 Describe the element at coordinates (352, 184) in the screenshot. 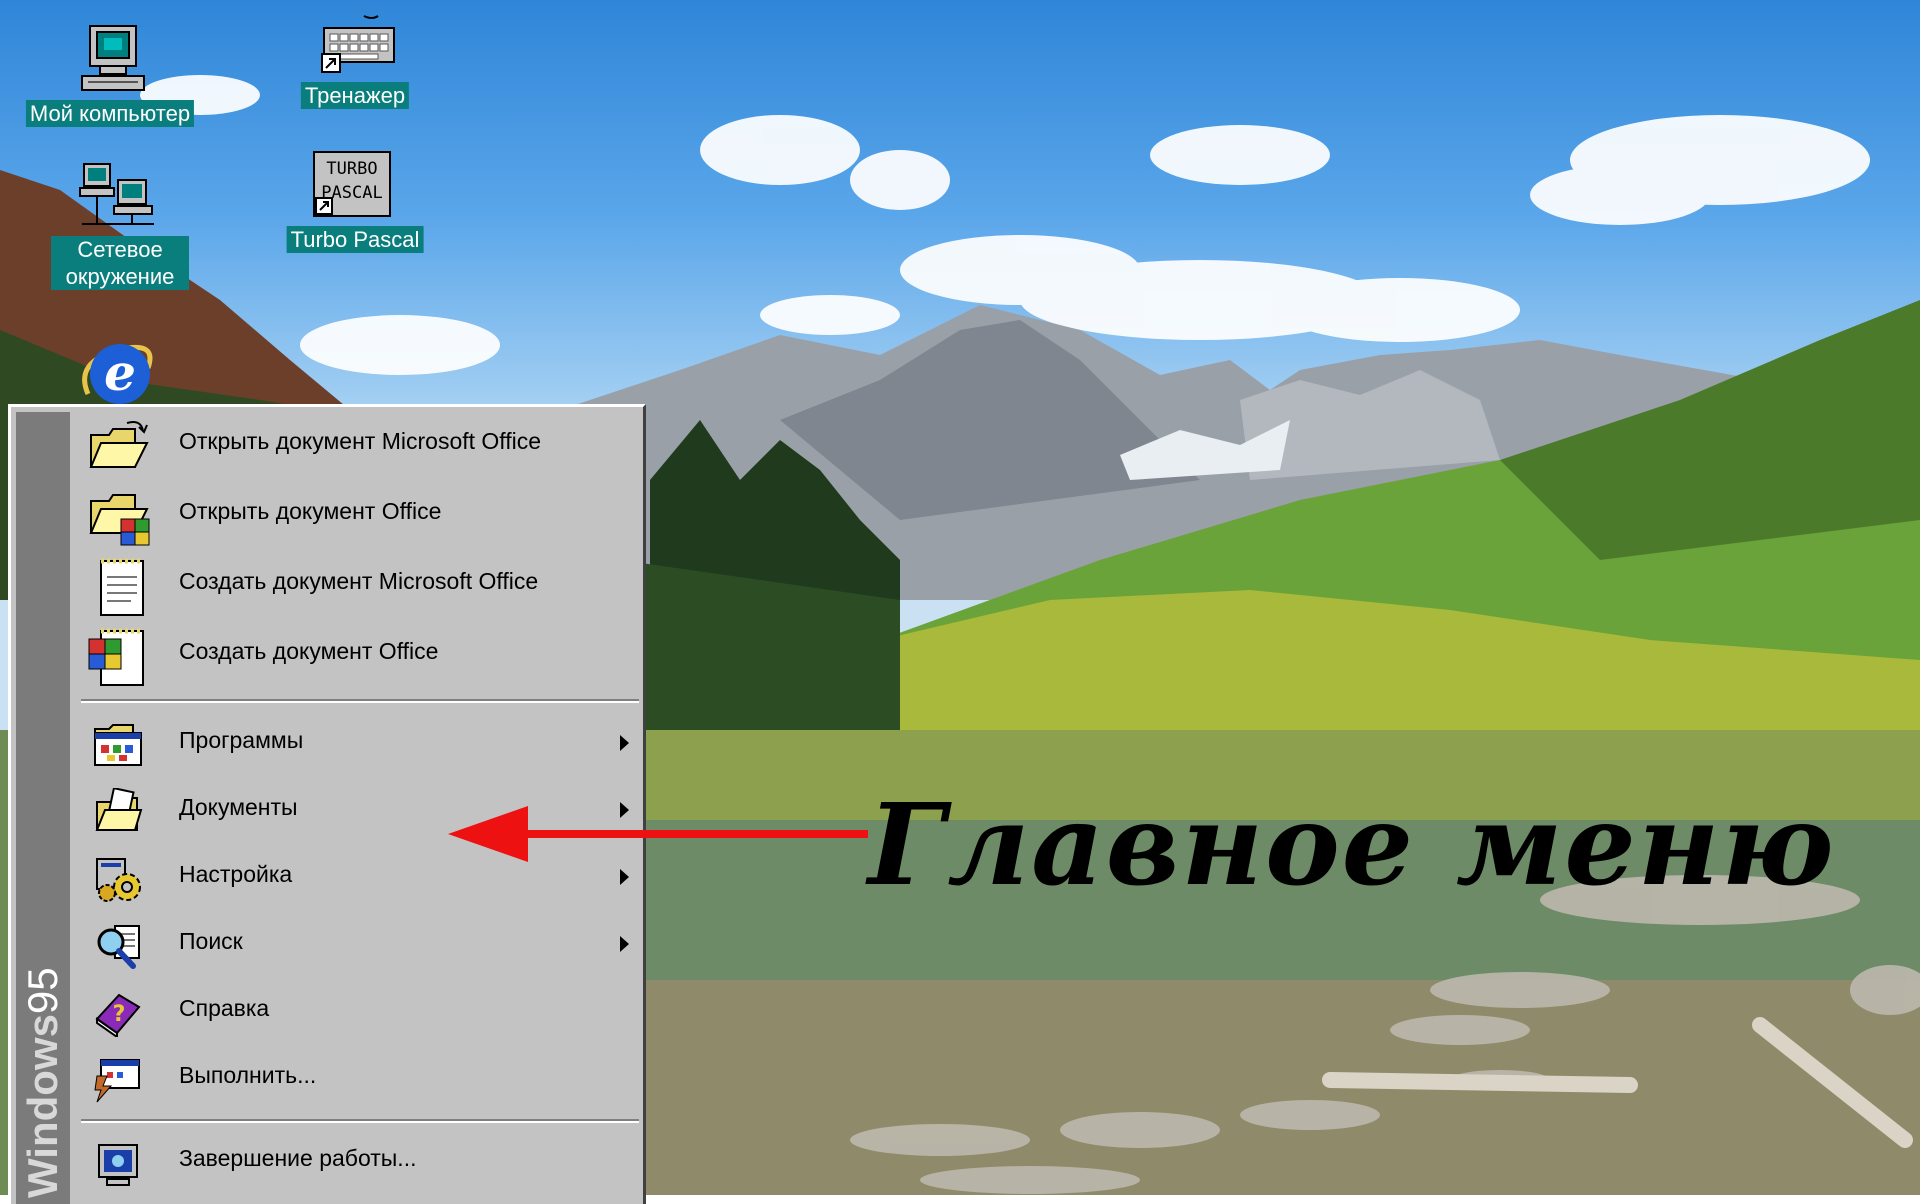

I see `turbo-pascal-logo-icon: TURBO PASCAL` at that location.